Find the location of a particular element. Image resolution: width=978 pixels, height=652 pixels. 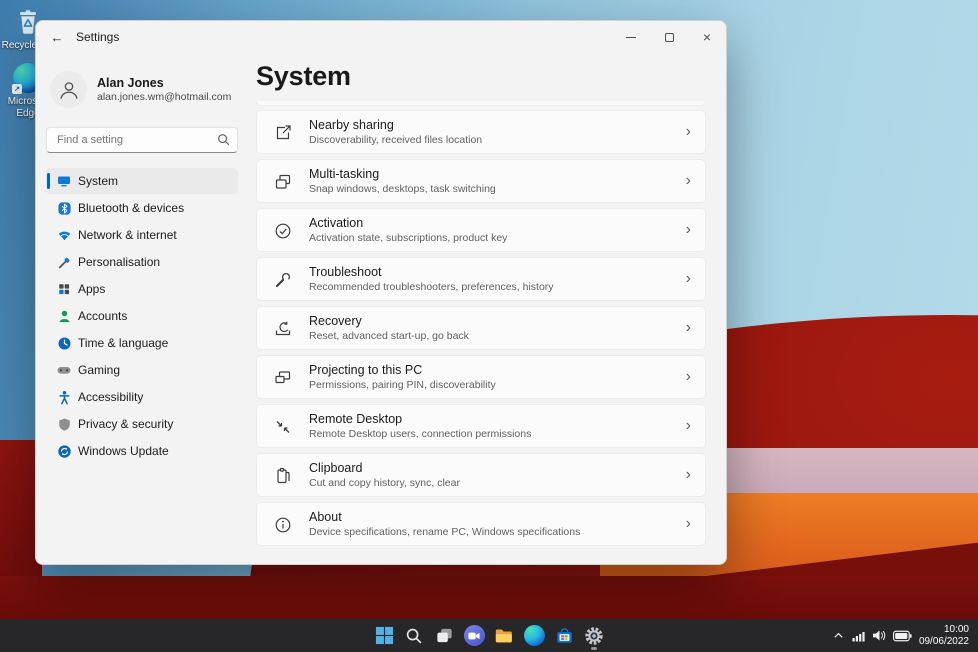

settings-item-title: Remote Desktop is located at coordinates (356, 418).